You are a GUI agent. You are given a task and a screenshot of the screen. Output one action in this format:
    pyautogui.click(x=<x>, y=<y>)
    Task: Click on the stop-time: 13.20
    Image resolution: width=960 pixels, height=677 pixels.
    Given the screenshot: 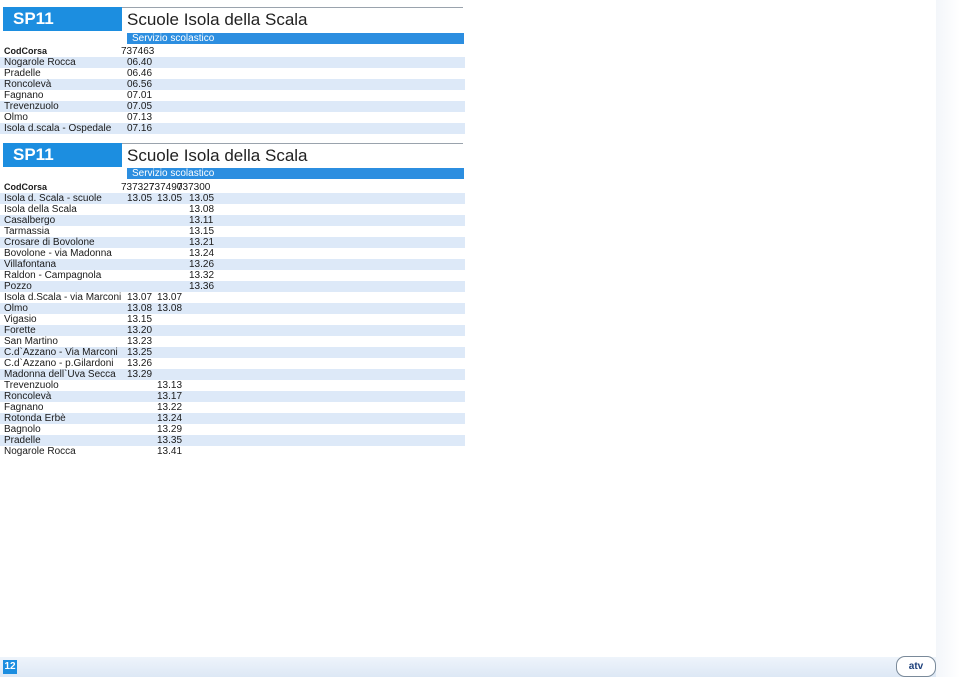 What is the action you would take?
    pyautogui.click(x=140, y=330)
    